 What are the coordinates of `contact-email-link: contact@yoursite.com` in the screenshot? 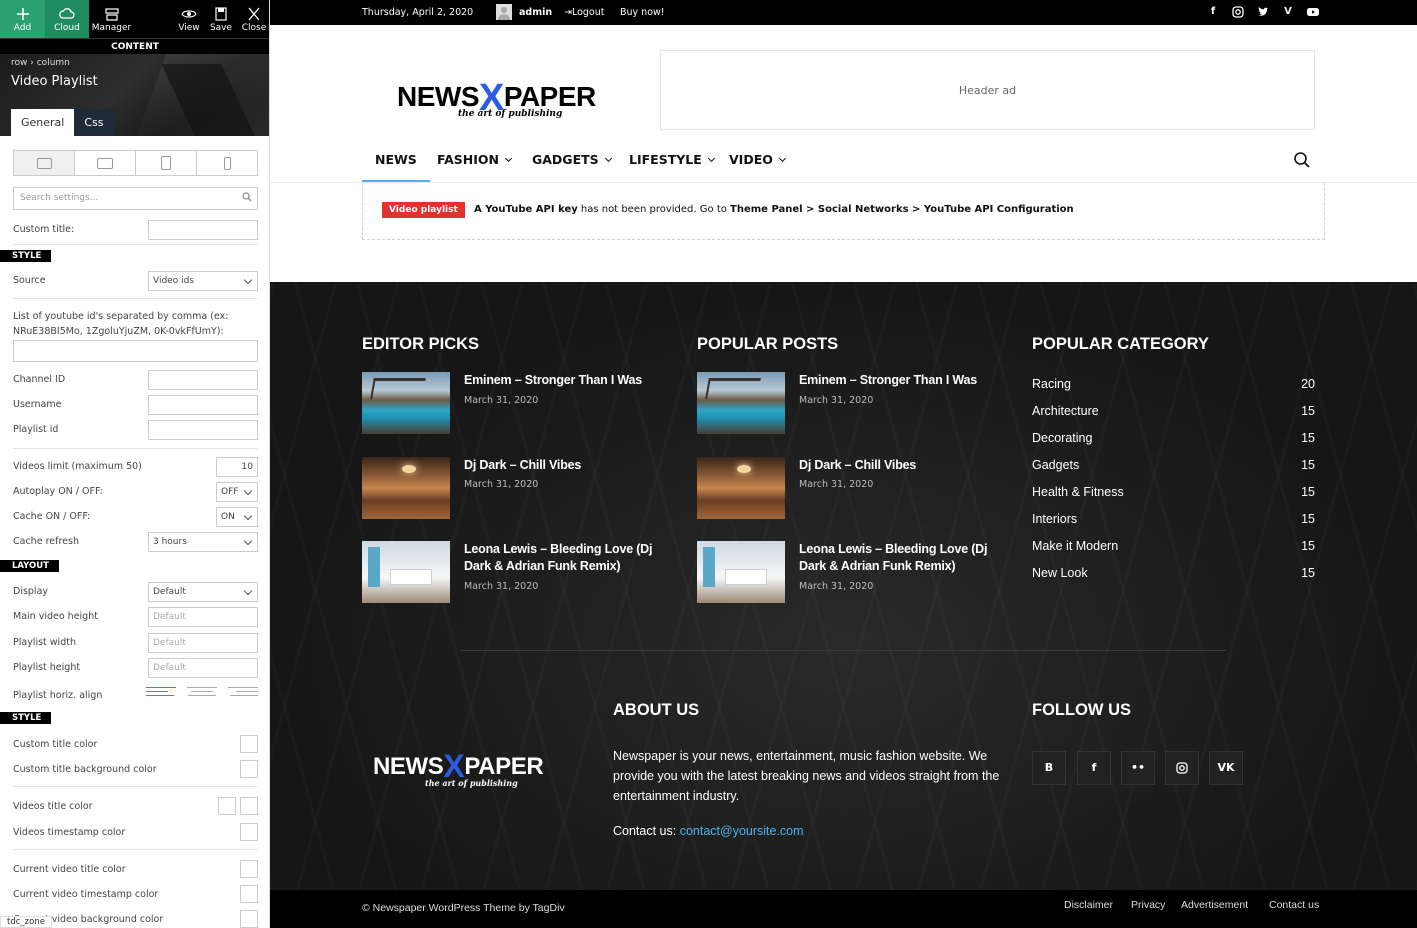 It's located at (742, 831).